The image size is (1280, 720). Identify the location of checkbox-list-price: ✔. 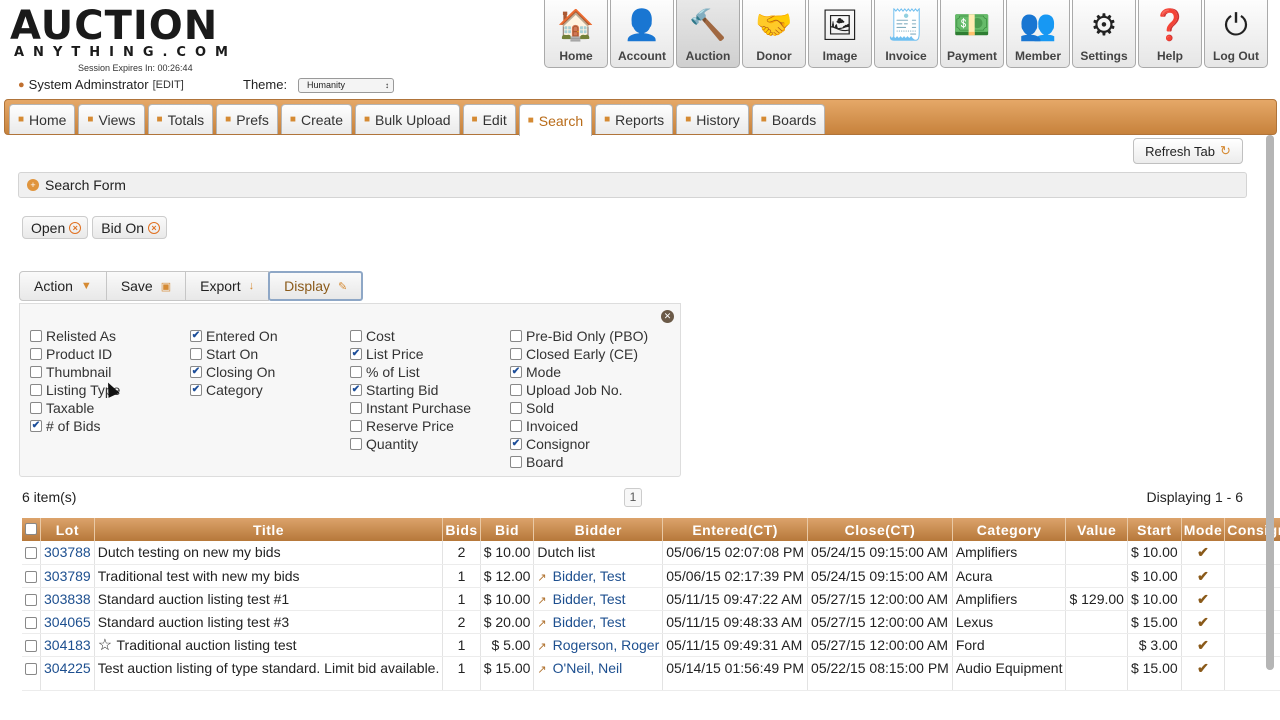
(356, 354).